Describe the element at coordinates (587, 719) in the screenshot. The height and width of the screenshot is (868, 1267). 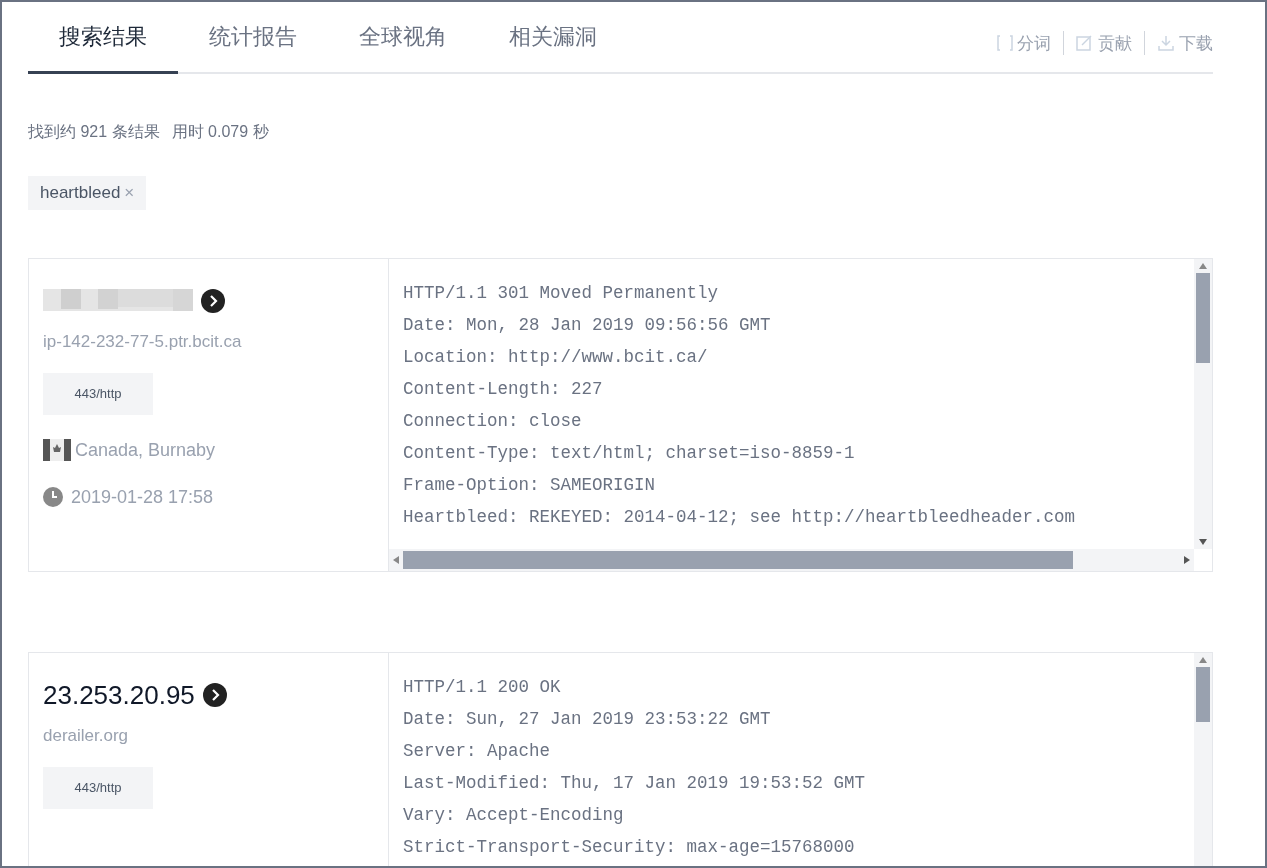
I see `banner-line: Date: Sun, 27 Jan 2019 23:53:22 GMT` at that location.